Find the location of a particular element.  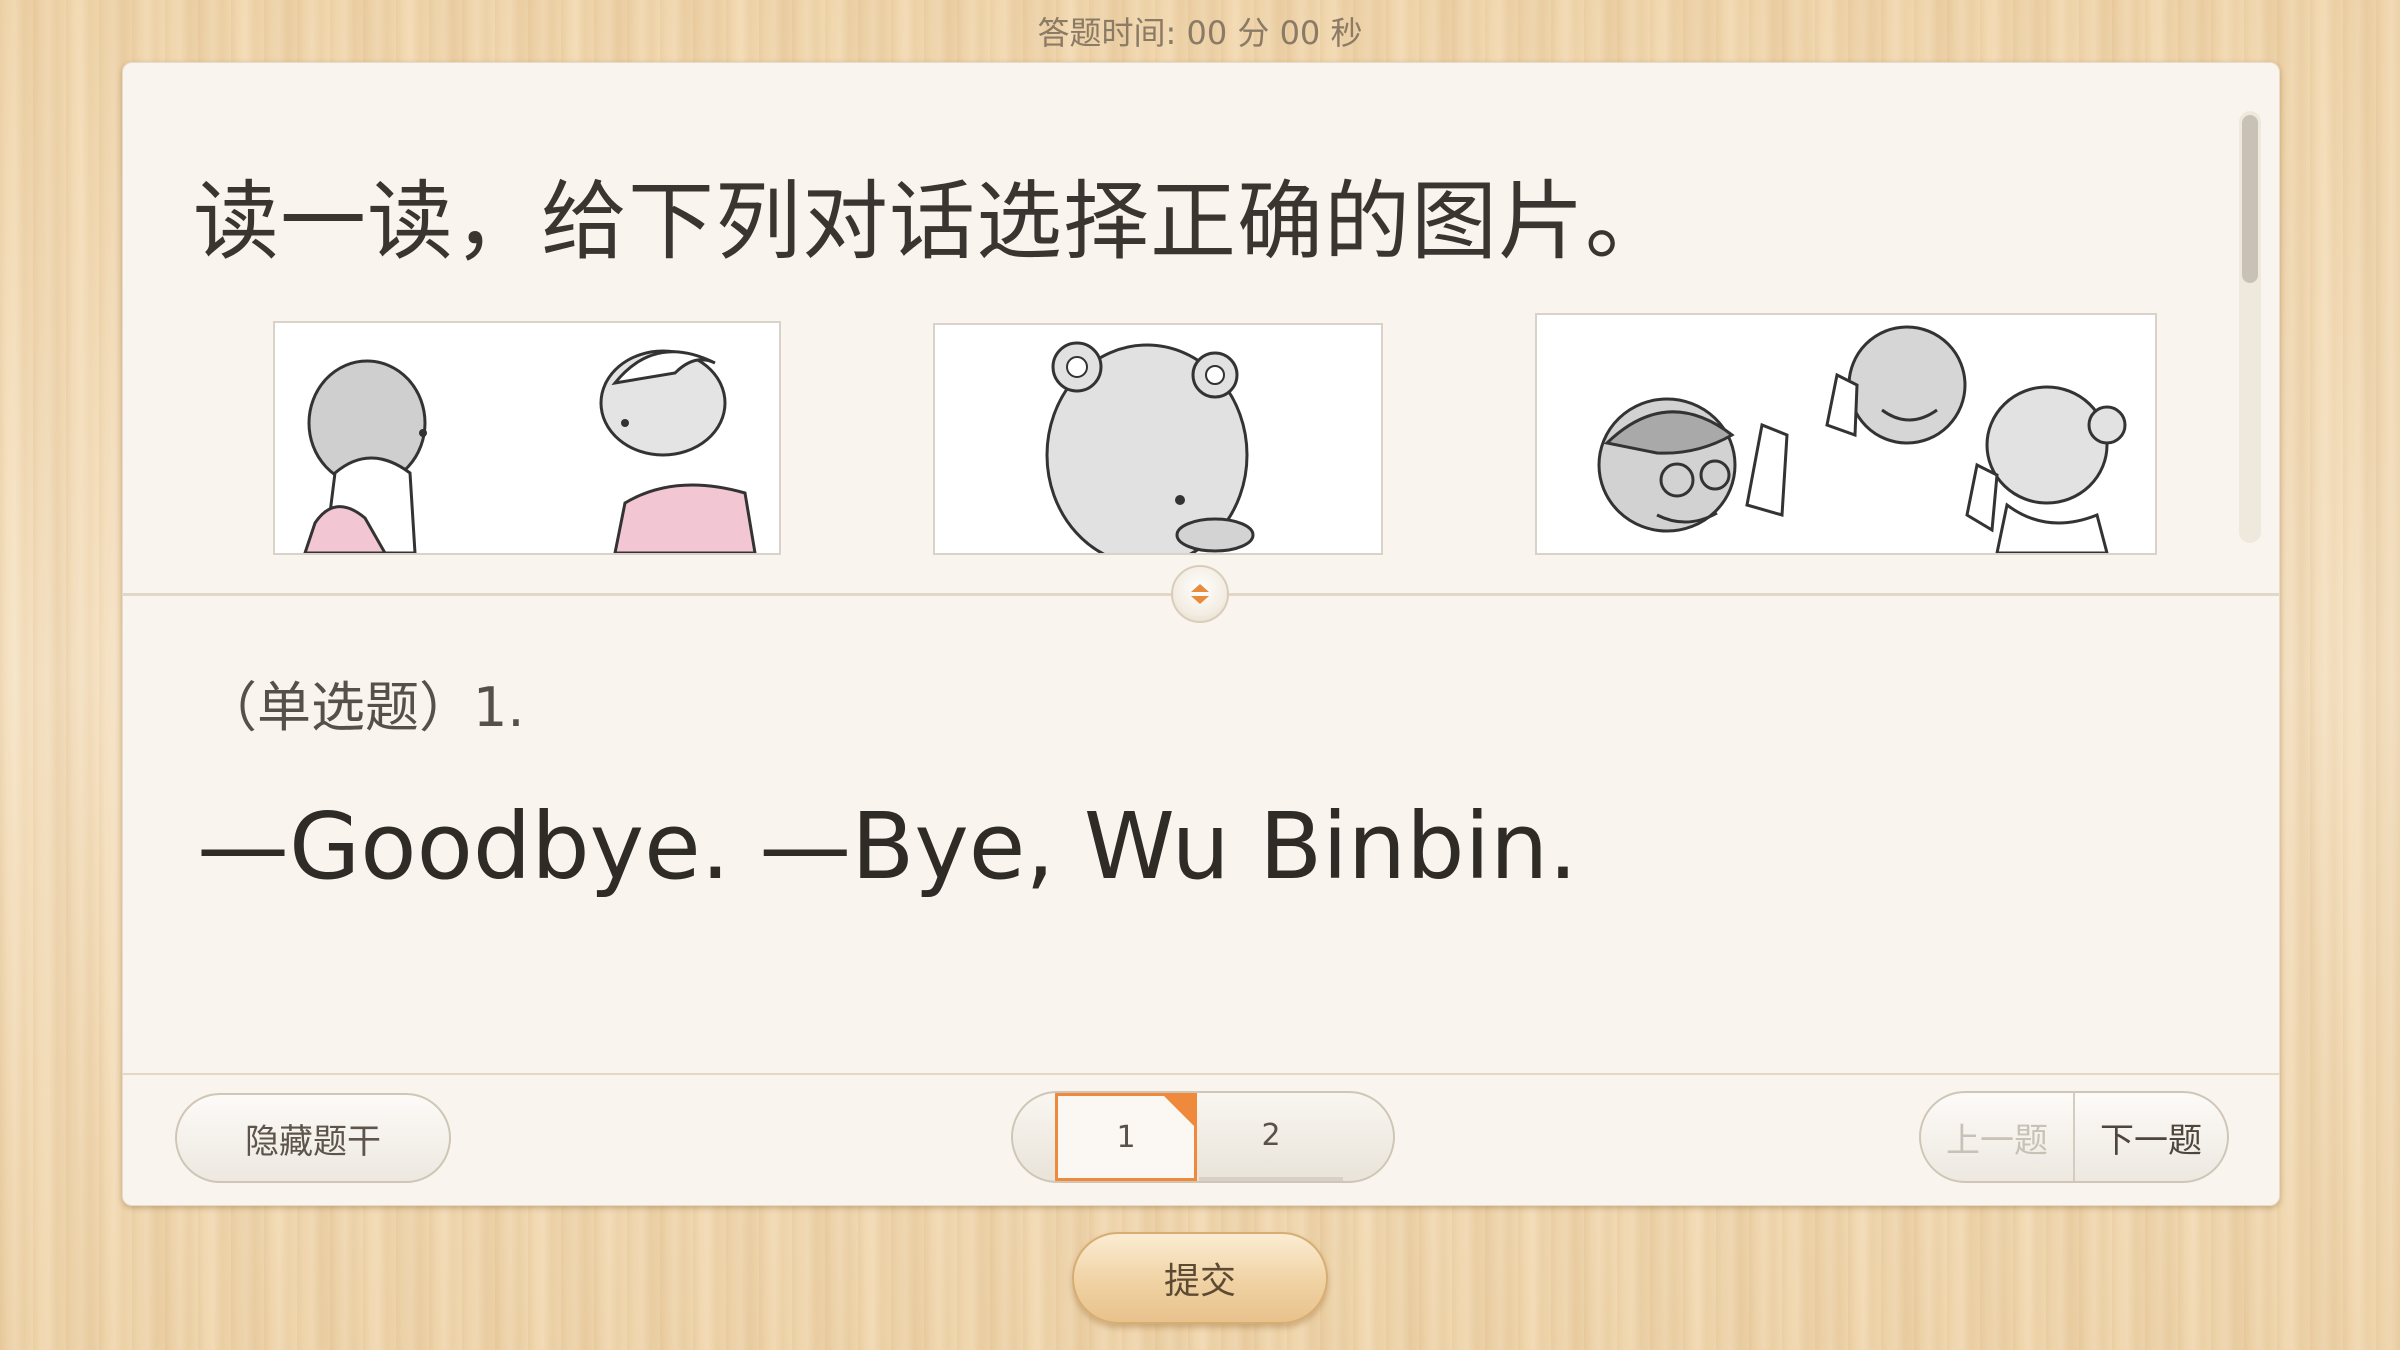

current-page-corner-icon is located at coordinates (1179, 1111).